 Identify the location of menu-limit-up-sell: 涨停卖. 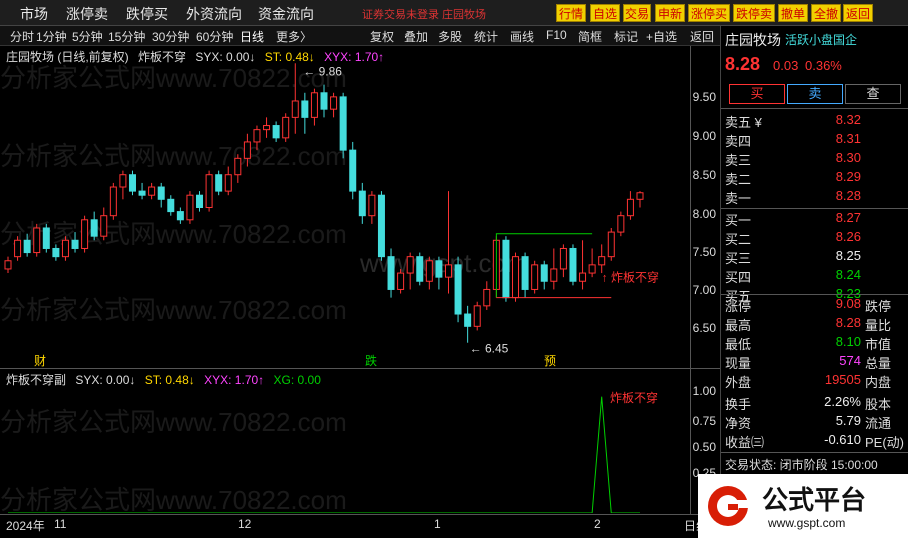
(87, 14).